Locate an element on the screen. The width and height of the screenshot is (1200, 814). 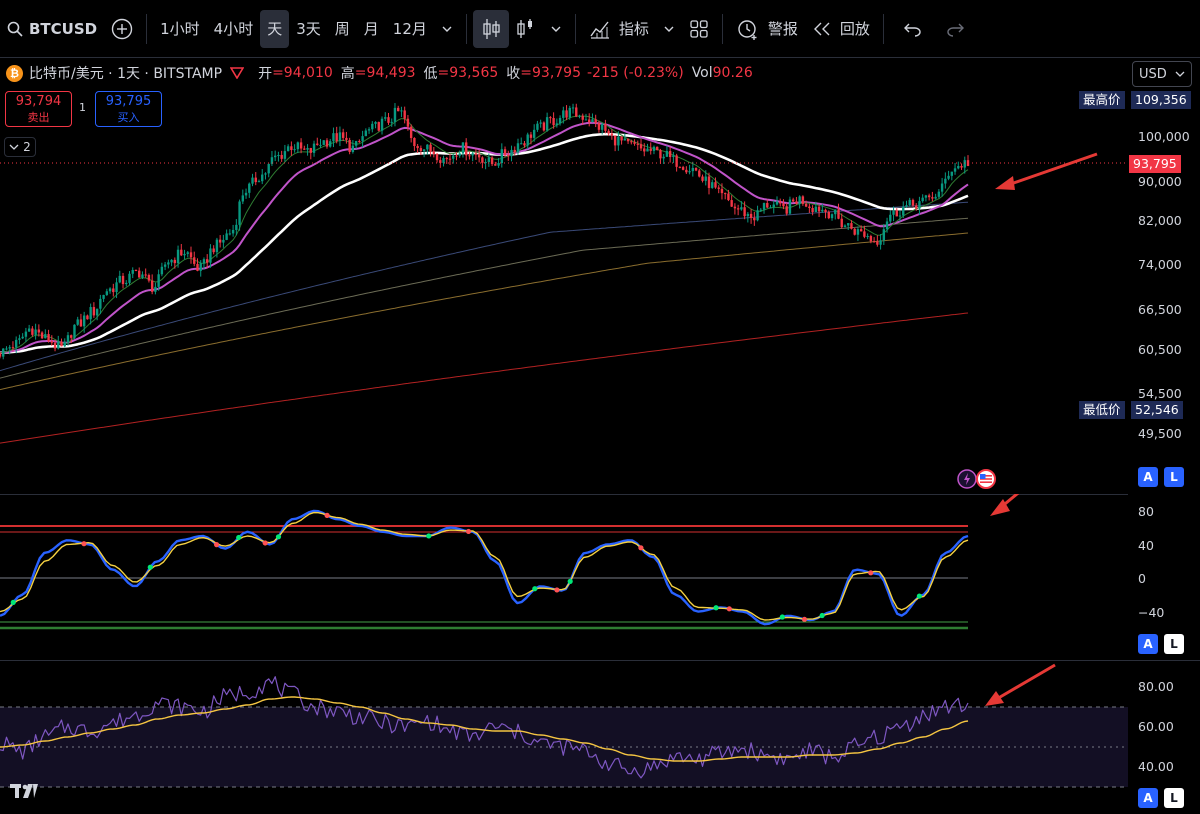
layout-button is located at coordinates (699, 29).